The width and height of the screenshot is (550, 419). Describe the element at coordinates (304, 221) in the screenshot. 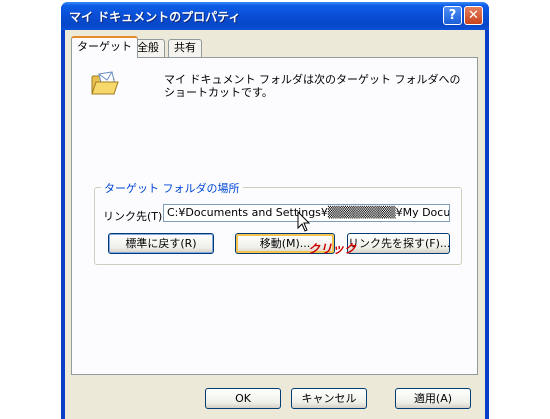

I see `mouse-pointer-icon` at that location.